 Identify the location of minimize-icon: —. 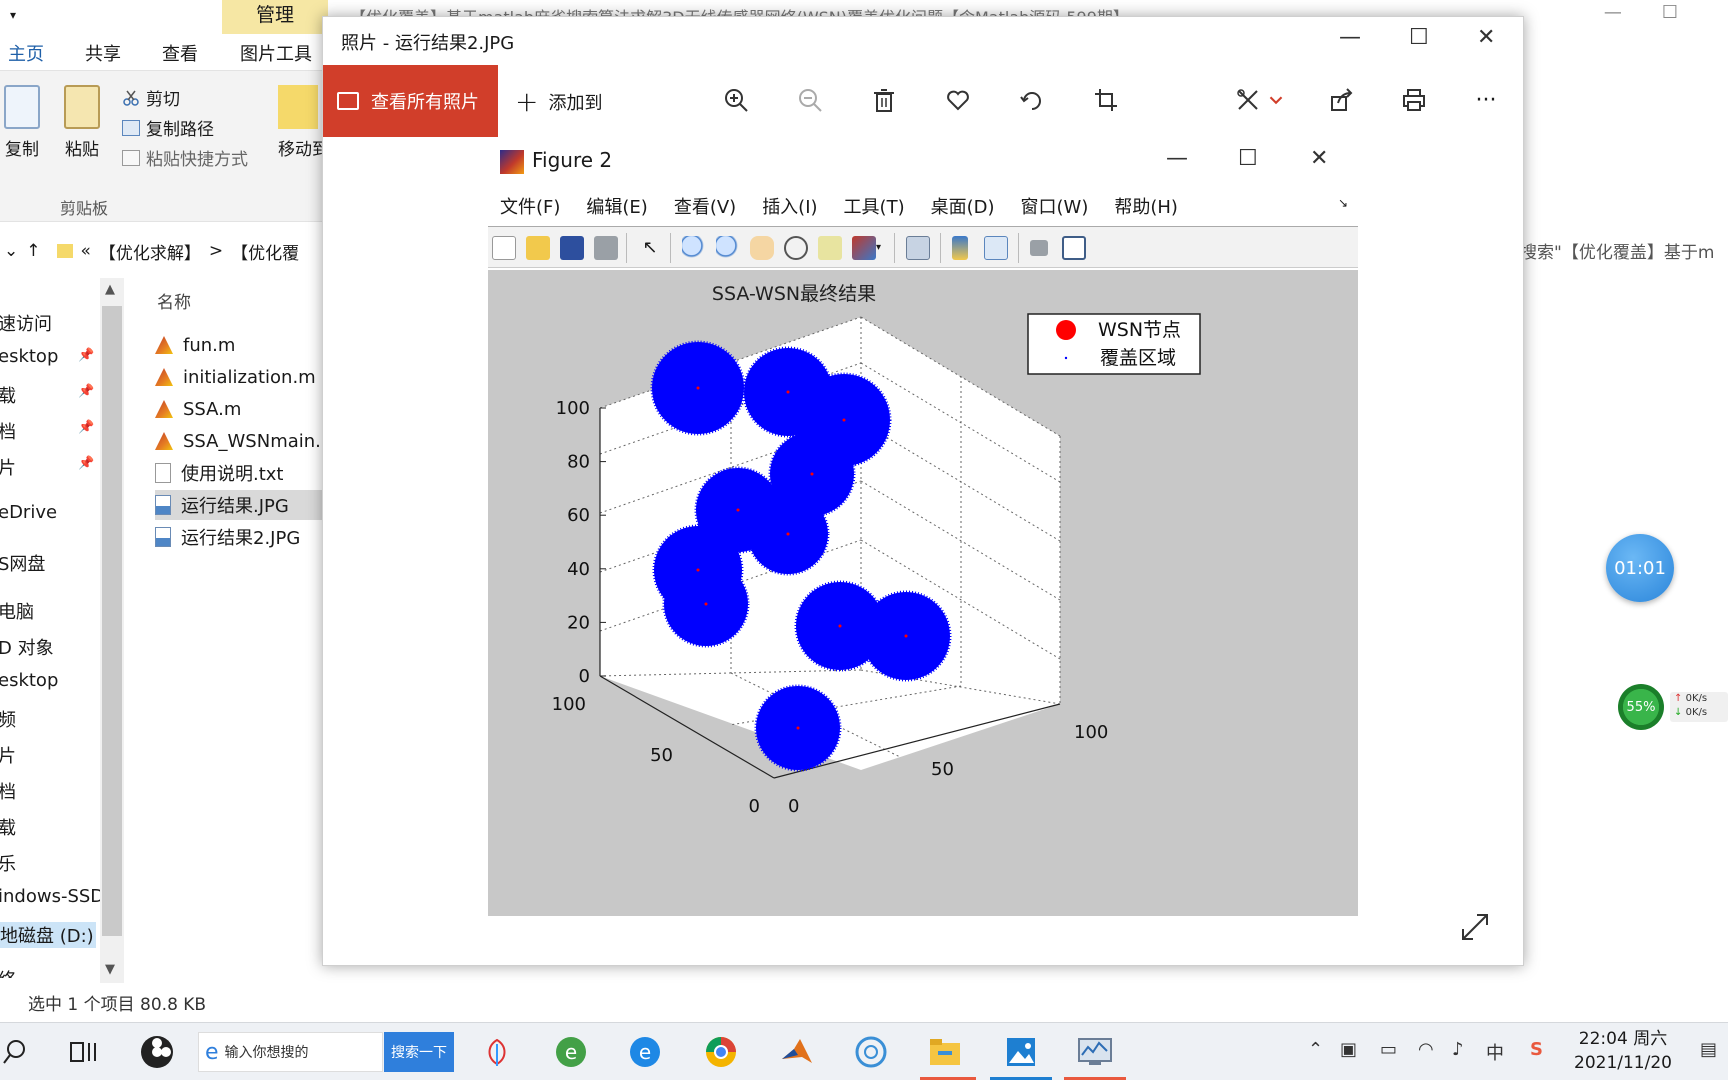
(1350, 37).